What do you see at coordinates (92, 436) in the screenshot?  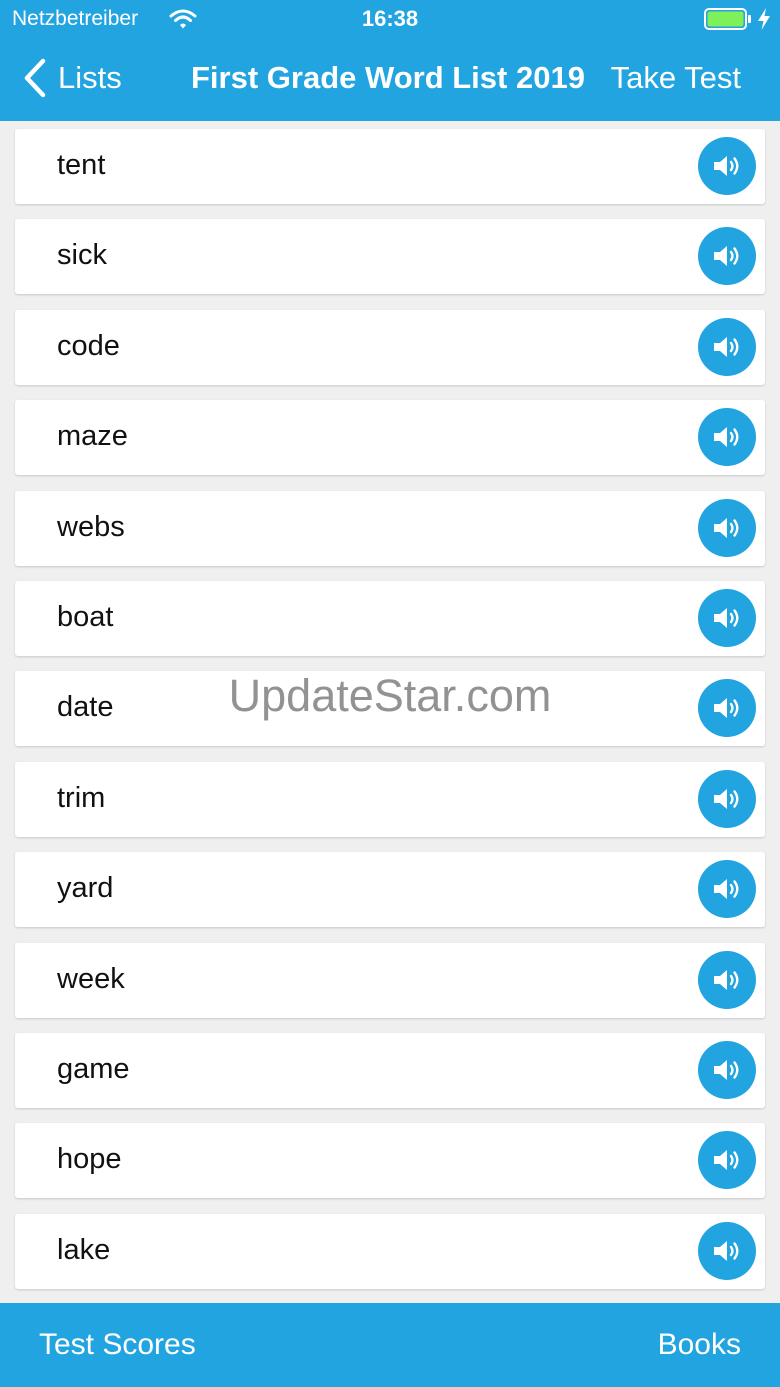 I see `word-label: maze` at bounding box center [92, 436].